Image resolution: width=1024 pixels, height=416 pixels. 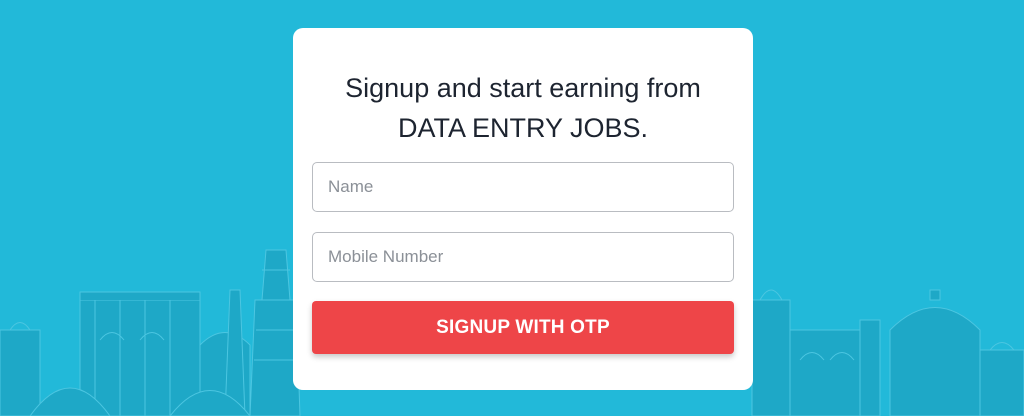 What do you see at coordinates (523, 187) in the screenshot?
I see `name-input` at bounding box center [523, 187].